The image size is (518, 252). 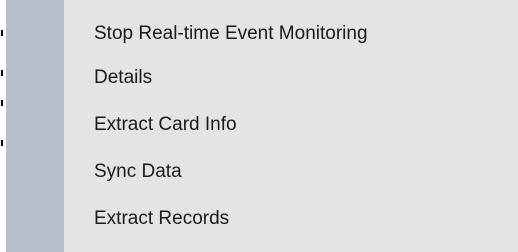 I want to click on menu-icon-gutter, so click(x=35, y=126).